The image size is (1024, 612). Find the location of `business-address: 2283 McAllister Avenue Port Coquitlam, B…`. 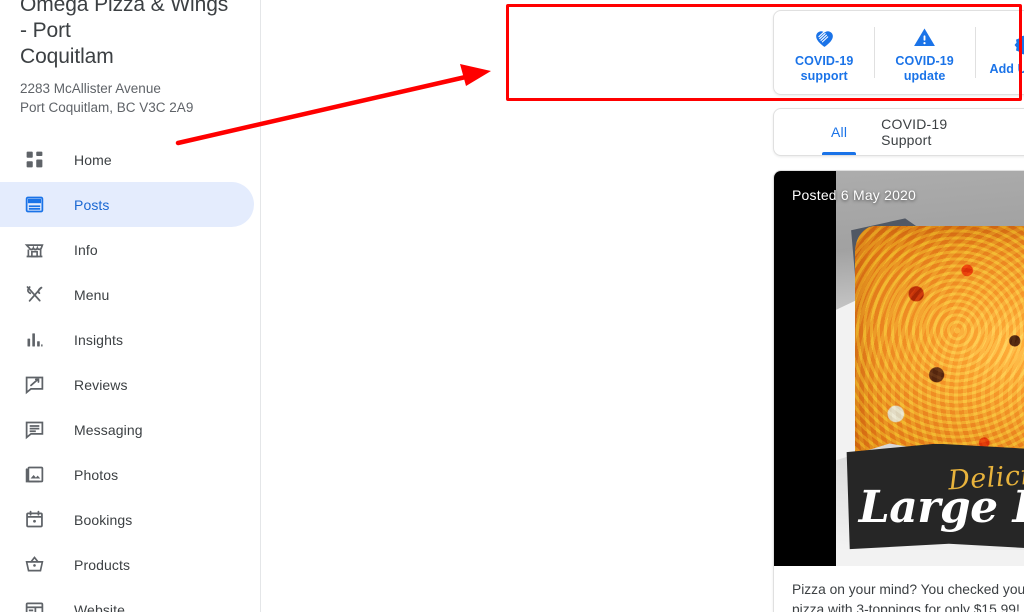

business-address: 2283 McAllister Avenue Port Coquitlam, B… is located at coordinates (107, 98).